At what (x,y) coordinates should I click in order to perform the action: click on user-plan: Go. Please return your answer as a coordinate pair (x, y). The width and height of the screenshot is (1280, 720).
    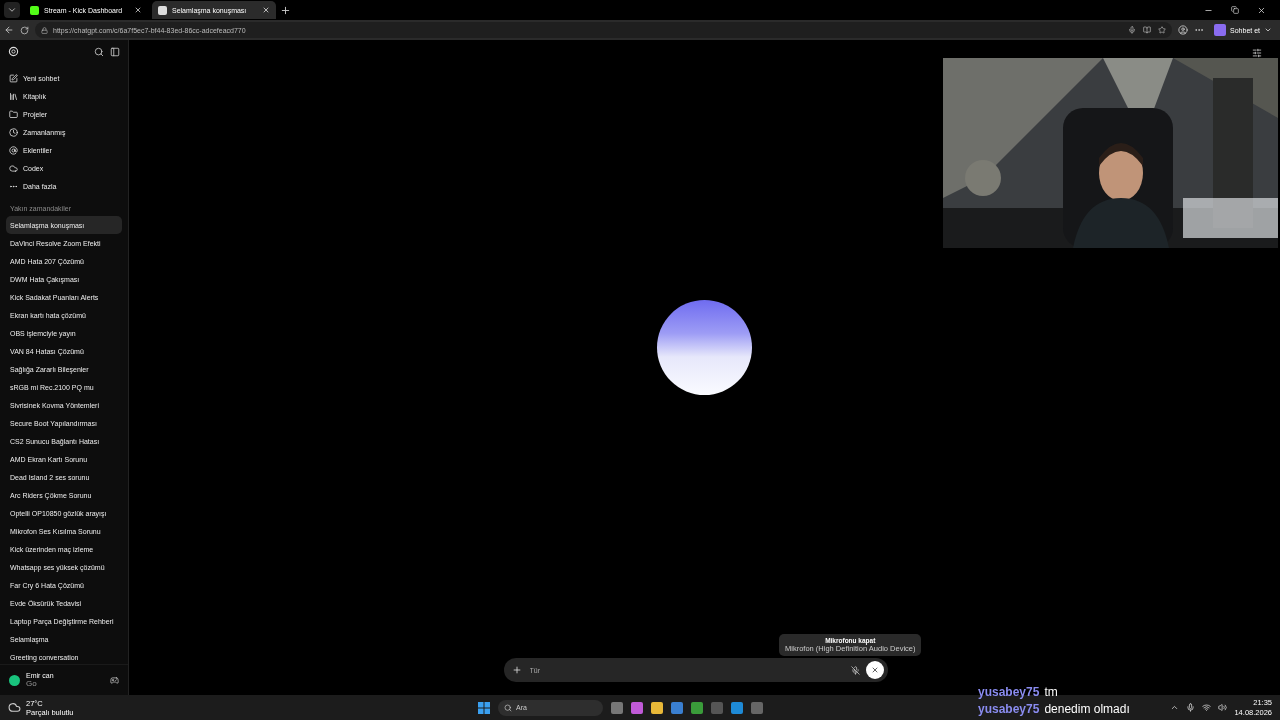
    Looking at the image, I should click on (32, 683).